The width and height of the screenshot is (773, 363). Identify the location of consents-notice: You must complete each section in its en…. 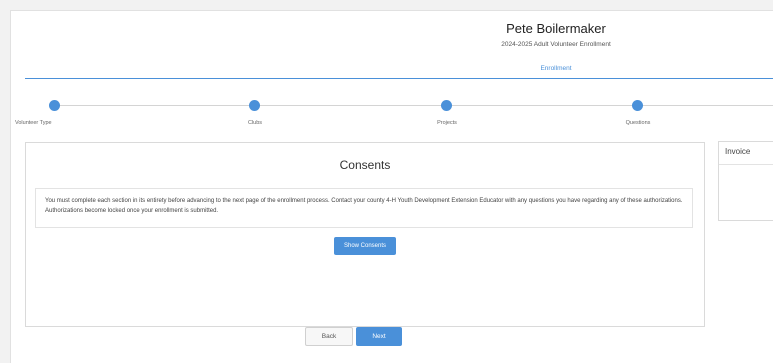
(364, 208).